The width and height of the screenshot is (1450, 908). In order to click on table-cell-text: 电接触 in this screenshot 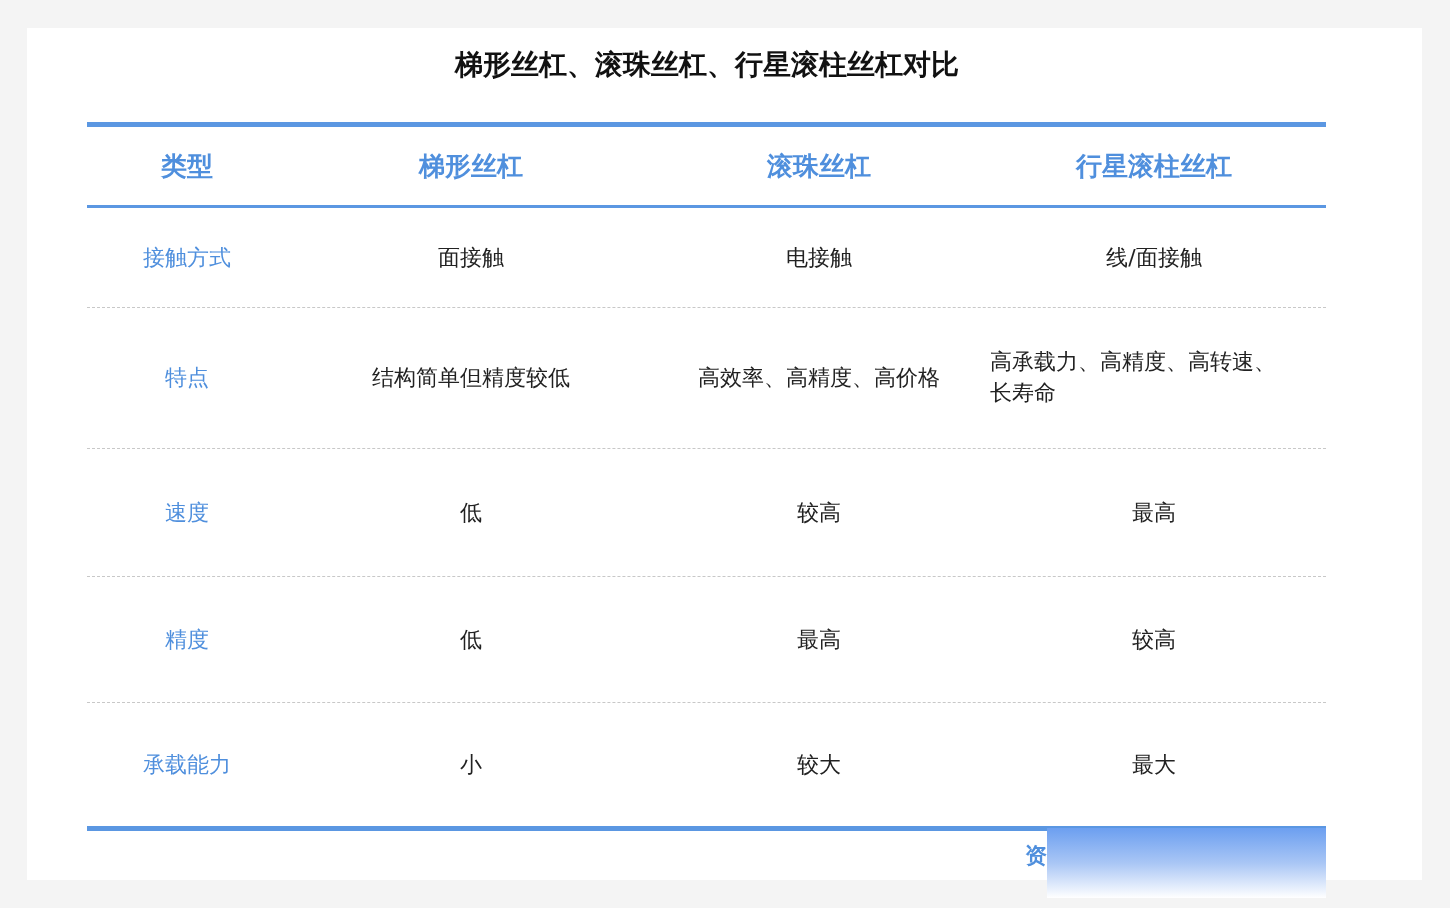, I will do `click(818, 257)`.